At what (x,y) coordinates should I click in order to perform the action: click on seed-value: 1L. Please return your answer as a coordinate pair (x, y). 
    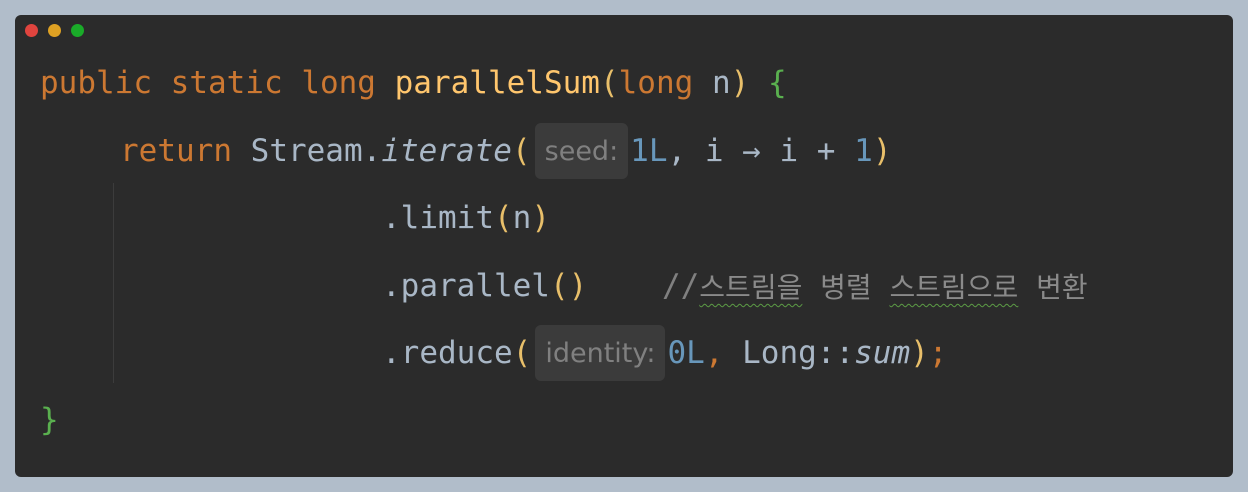
    Looking at the image, I should click on (649, 151).